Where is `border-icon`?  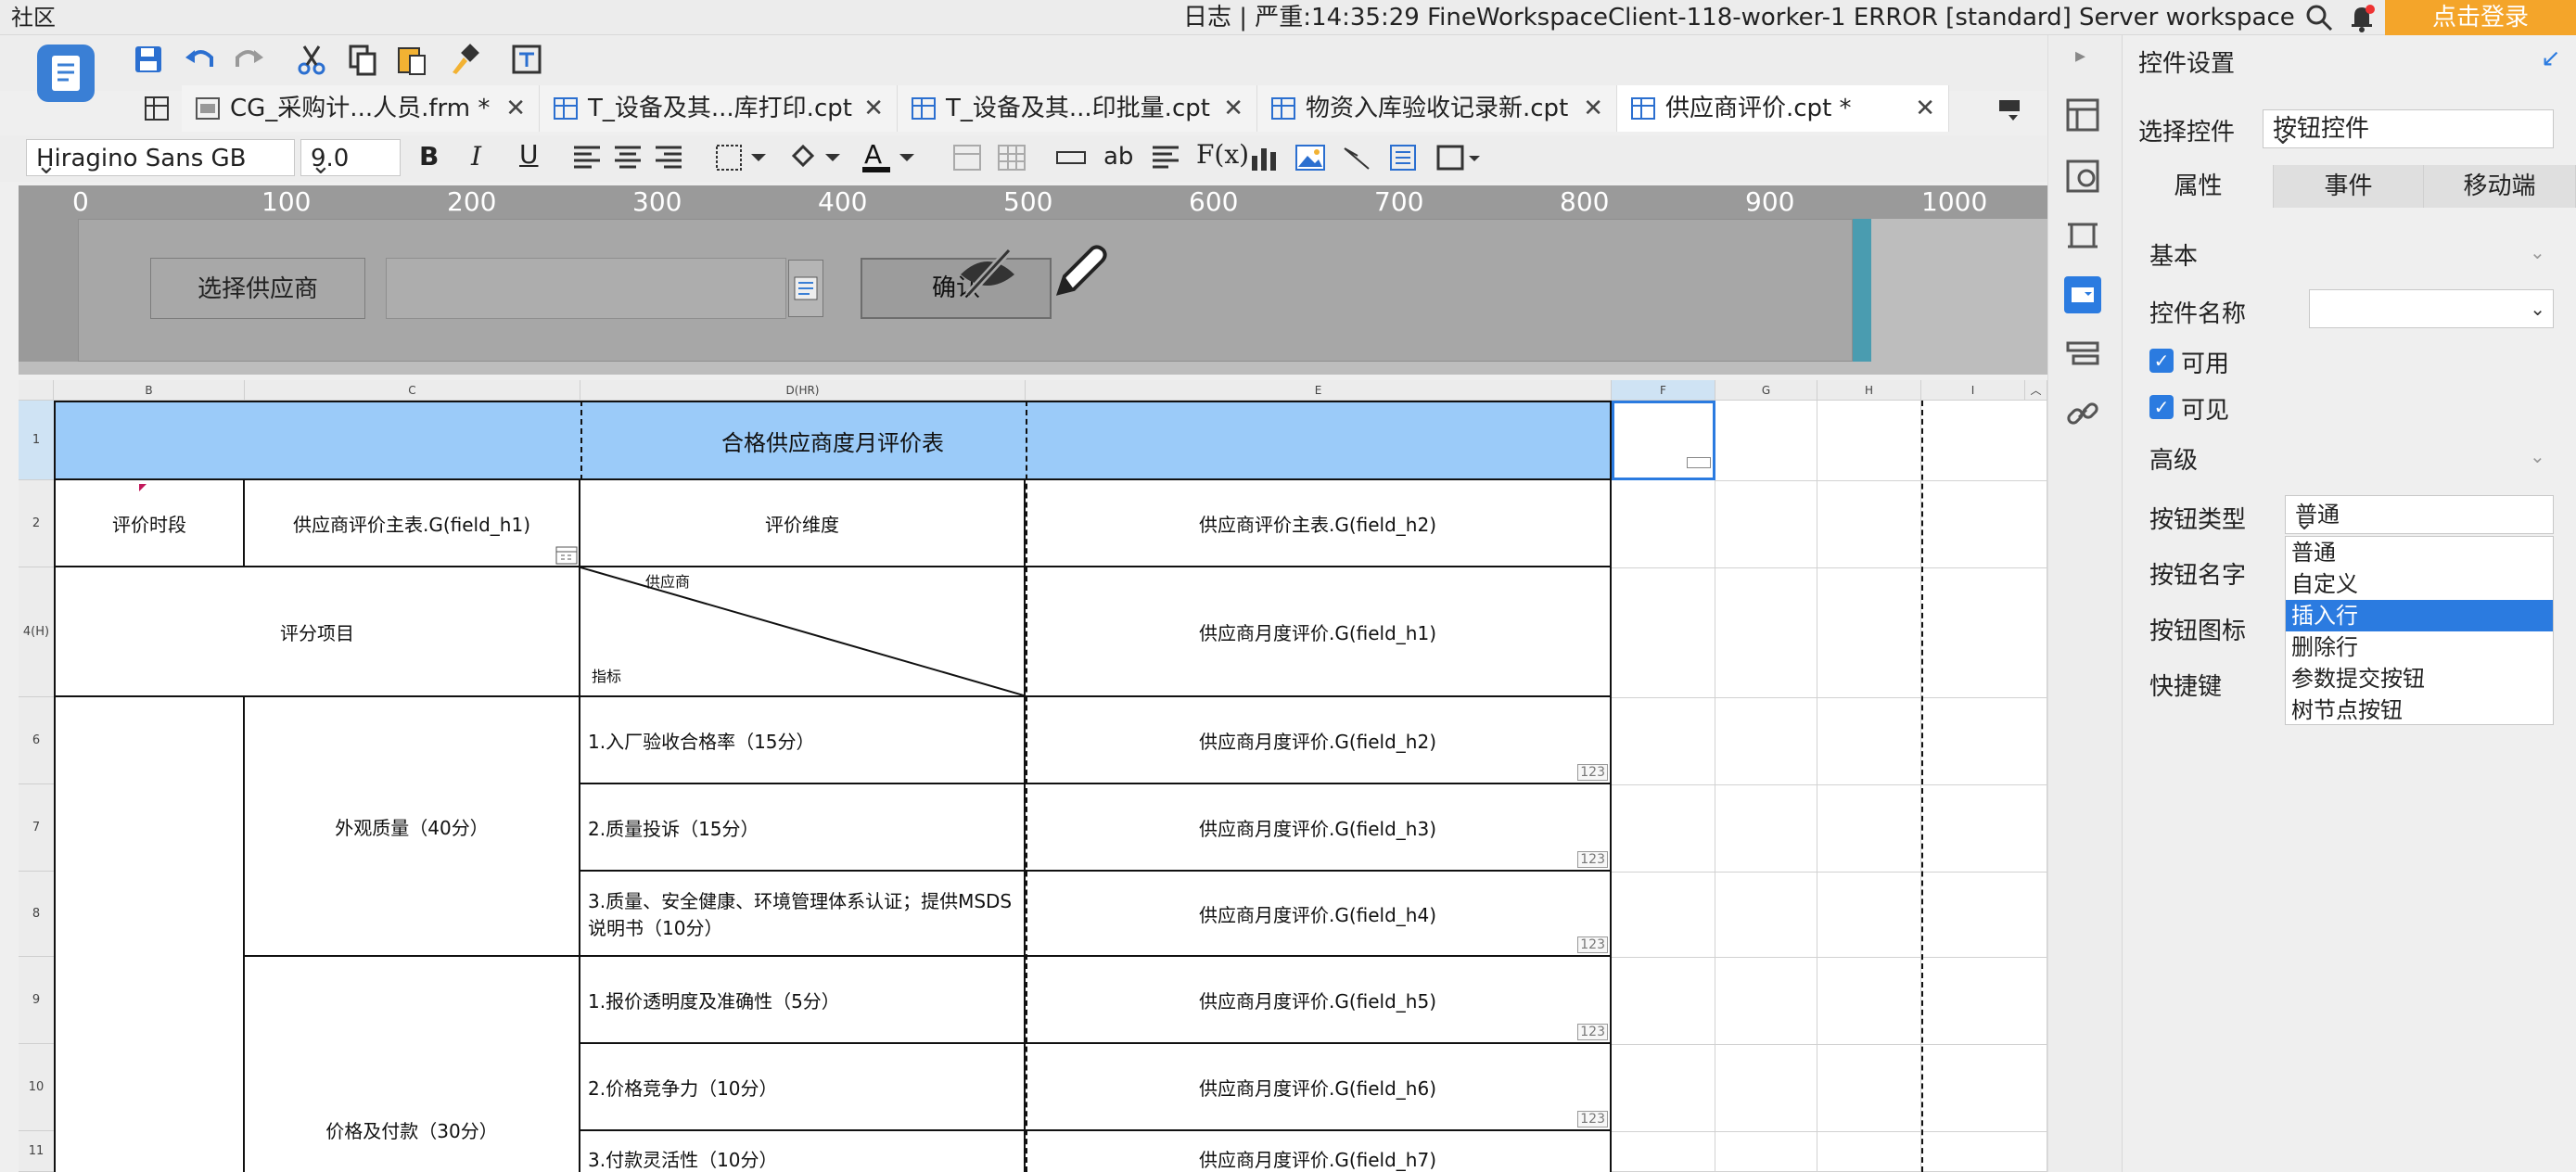
border-icon is located at coordinates (742, 157).